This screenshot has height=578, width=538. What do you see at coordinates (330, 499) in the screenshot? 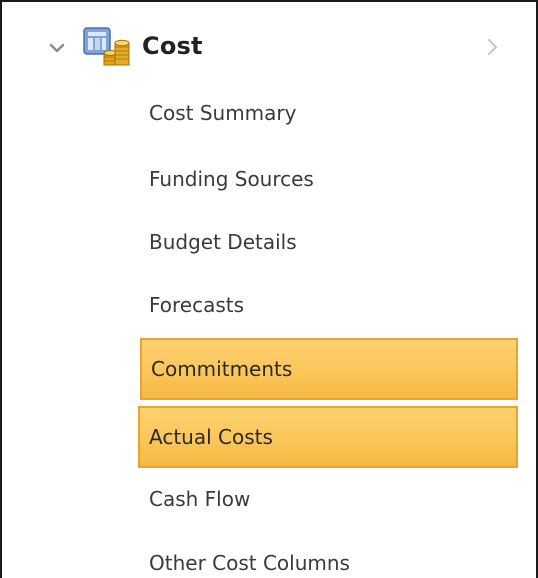
I see `nav-item-cash-flow: Cash Flow` at bounding box center [330, 499].